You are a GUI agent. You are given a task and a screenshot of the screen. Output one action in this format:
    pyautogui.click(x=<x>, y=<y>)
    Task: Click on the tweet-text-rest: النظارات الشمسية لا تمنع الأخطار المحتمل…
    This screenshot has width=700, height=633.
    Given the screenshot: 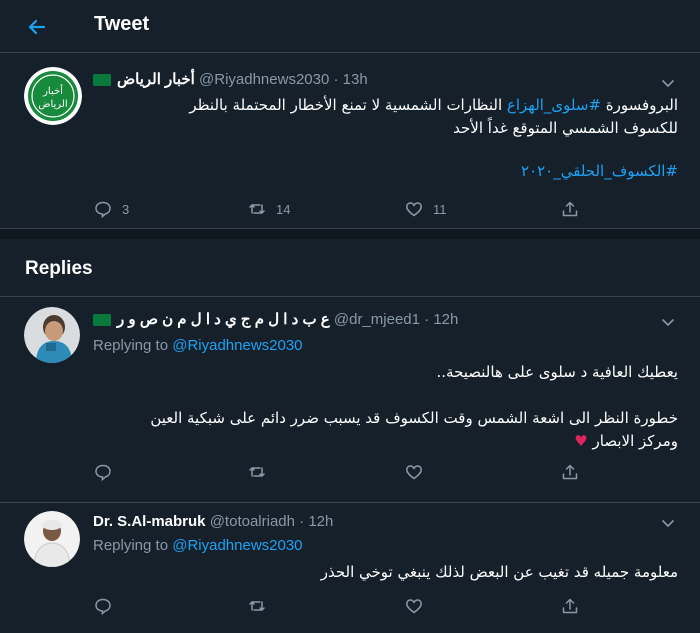 What is the action you would take?
    pyautogui.click(x=348, y=105)
    